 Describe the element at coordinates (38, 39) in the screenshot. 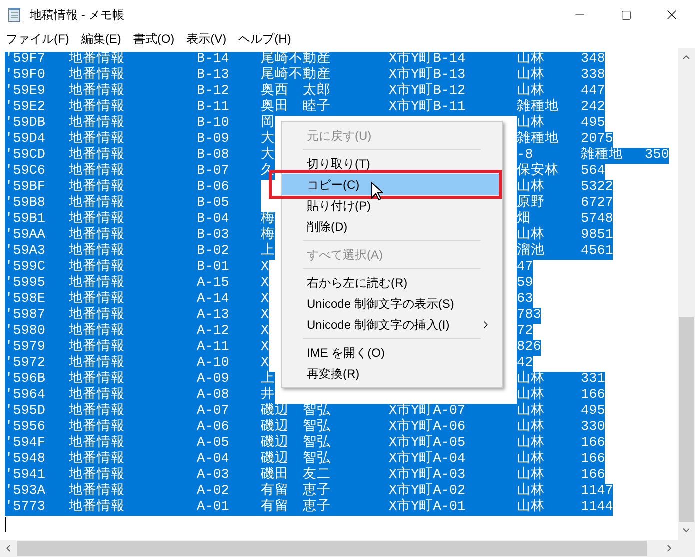

I see `menu-bar-item: ファイル(F)` at that location.